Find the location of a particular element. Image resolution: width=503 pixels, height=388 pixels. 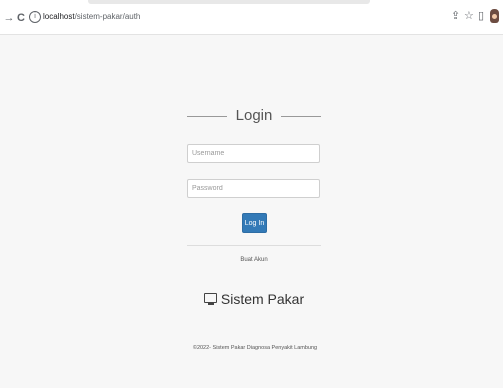

tab-strip is located at coordinates (251, 3).